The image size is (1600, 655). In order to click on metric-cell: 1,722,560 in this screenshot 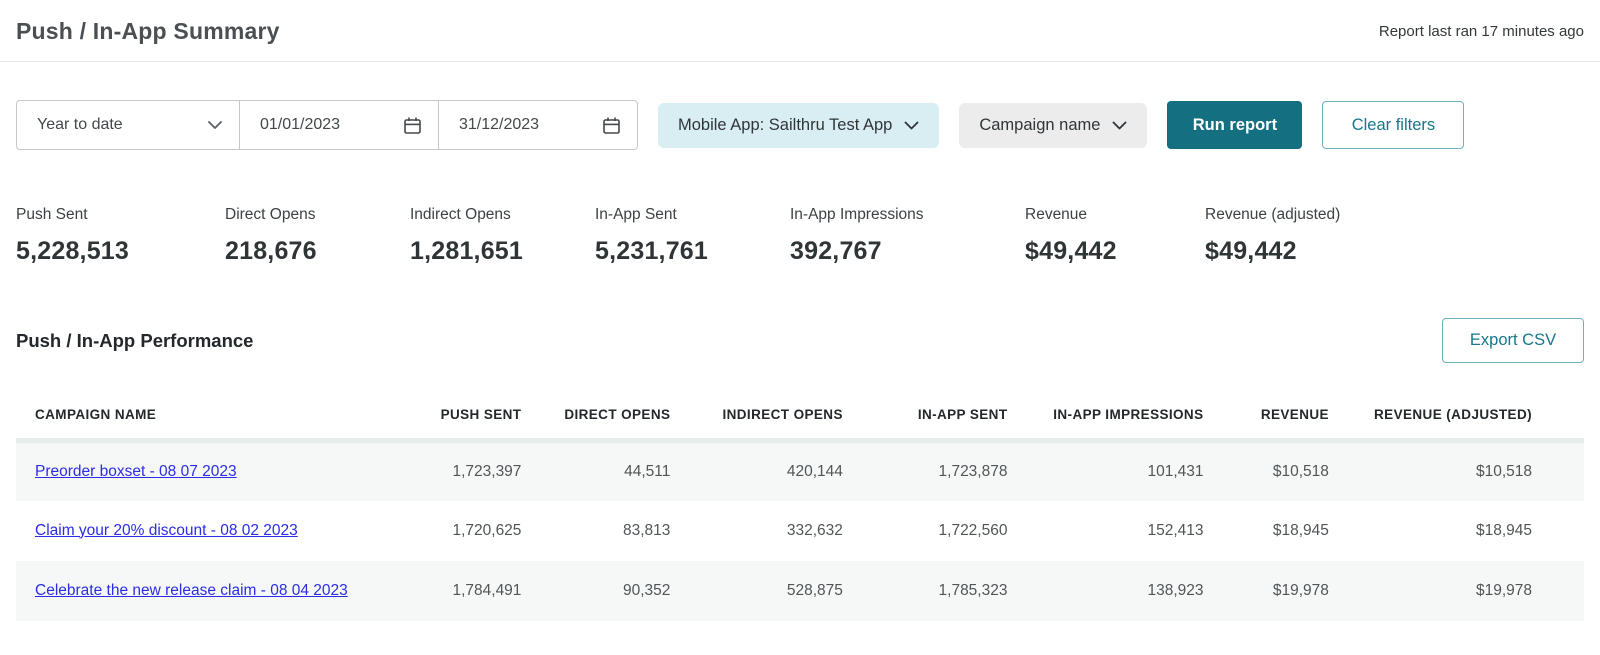, I will do `click(973, 530)`.